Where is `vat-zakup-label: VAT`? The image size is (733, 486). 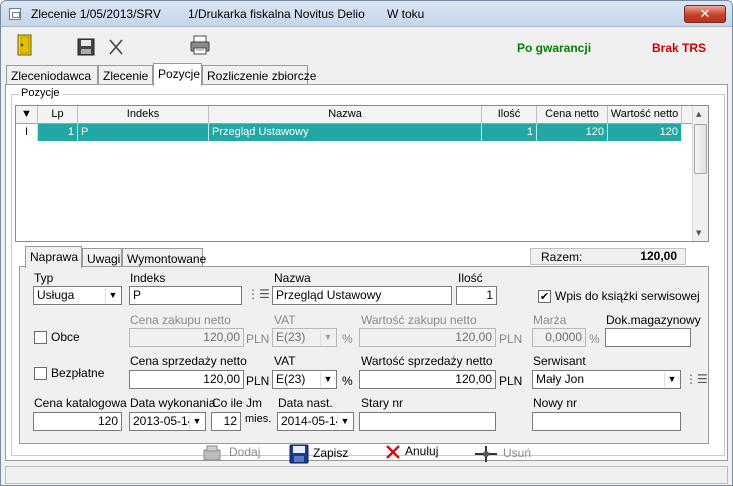
vat-zakup-label: VAT is located at coordinates (285, 320).